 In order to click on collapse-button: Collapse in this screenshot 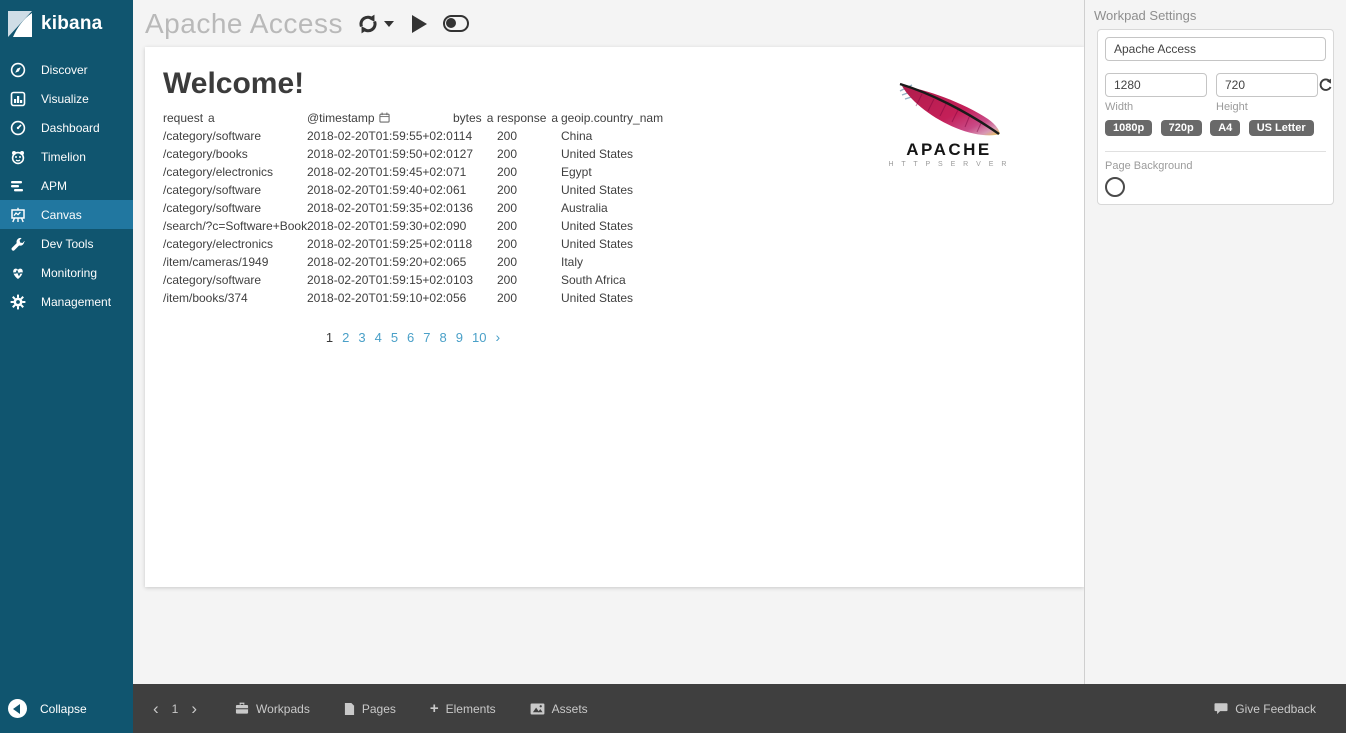, I will do `click(66, 708)`.